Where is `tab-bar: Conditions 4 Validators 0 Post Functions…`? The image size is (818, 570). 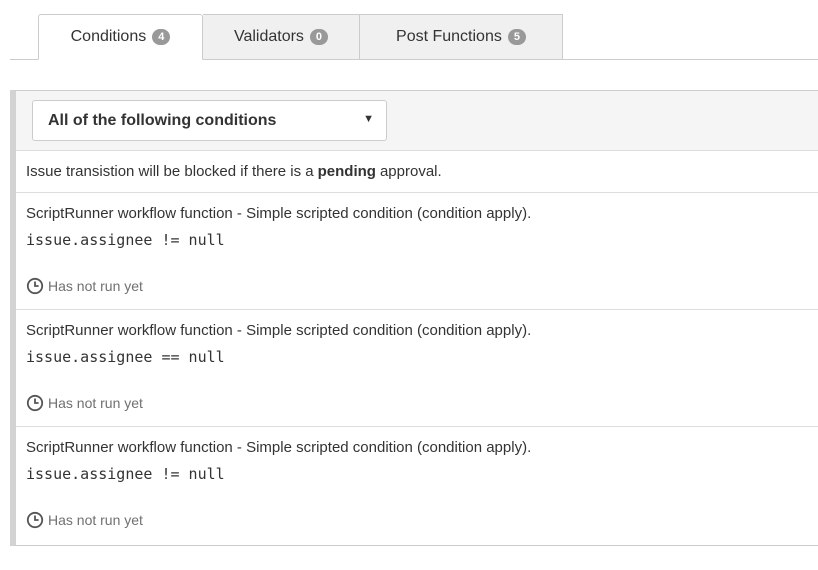 tab-bar: Conditions 4 Validators 0 Post Functions… is located at coordinates (414, 37).